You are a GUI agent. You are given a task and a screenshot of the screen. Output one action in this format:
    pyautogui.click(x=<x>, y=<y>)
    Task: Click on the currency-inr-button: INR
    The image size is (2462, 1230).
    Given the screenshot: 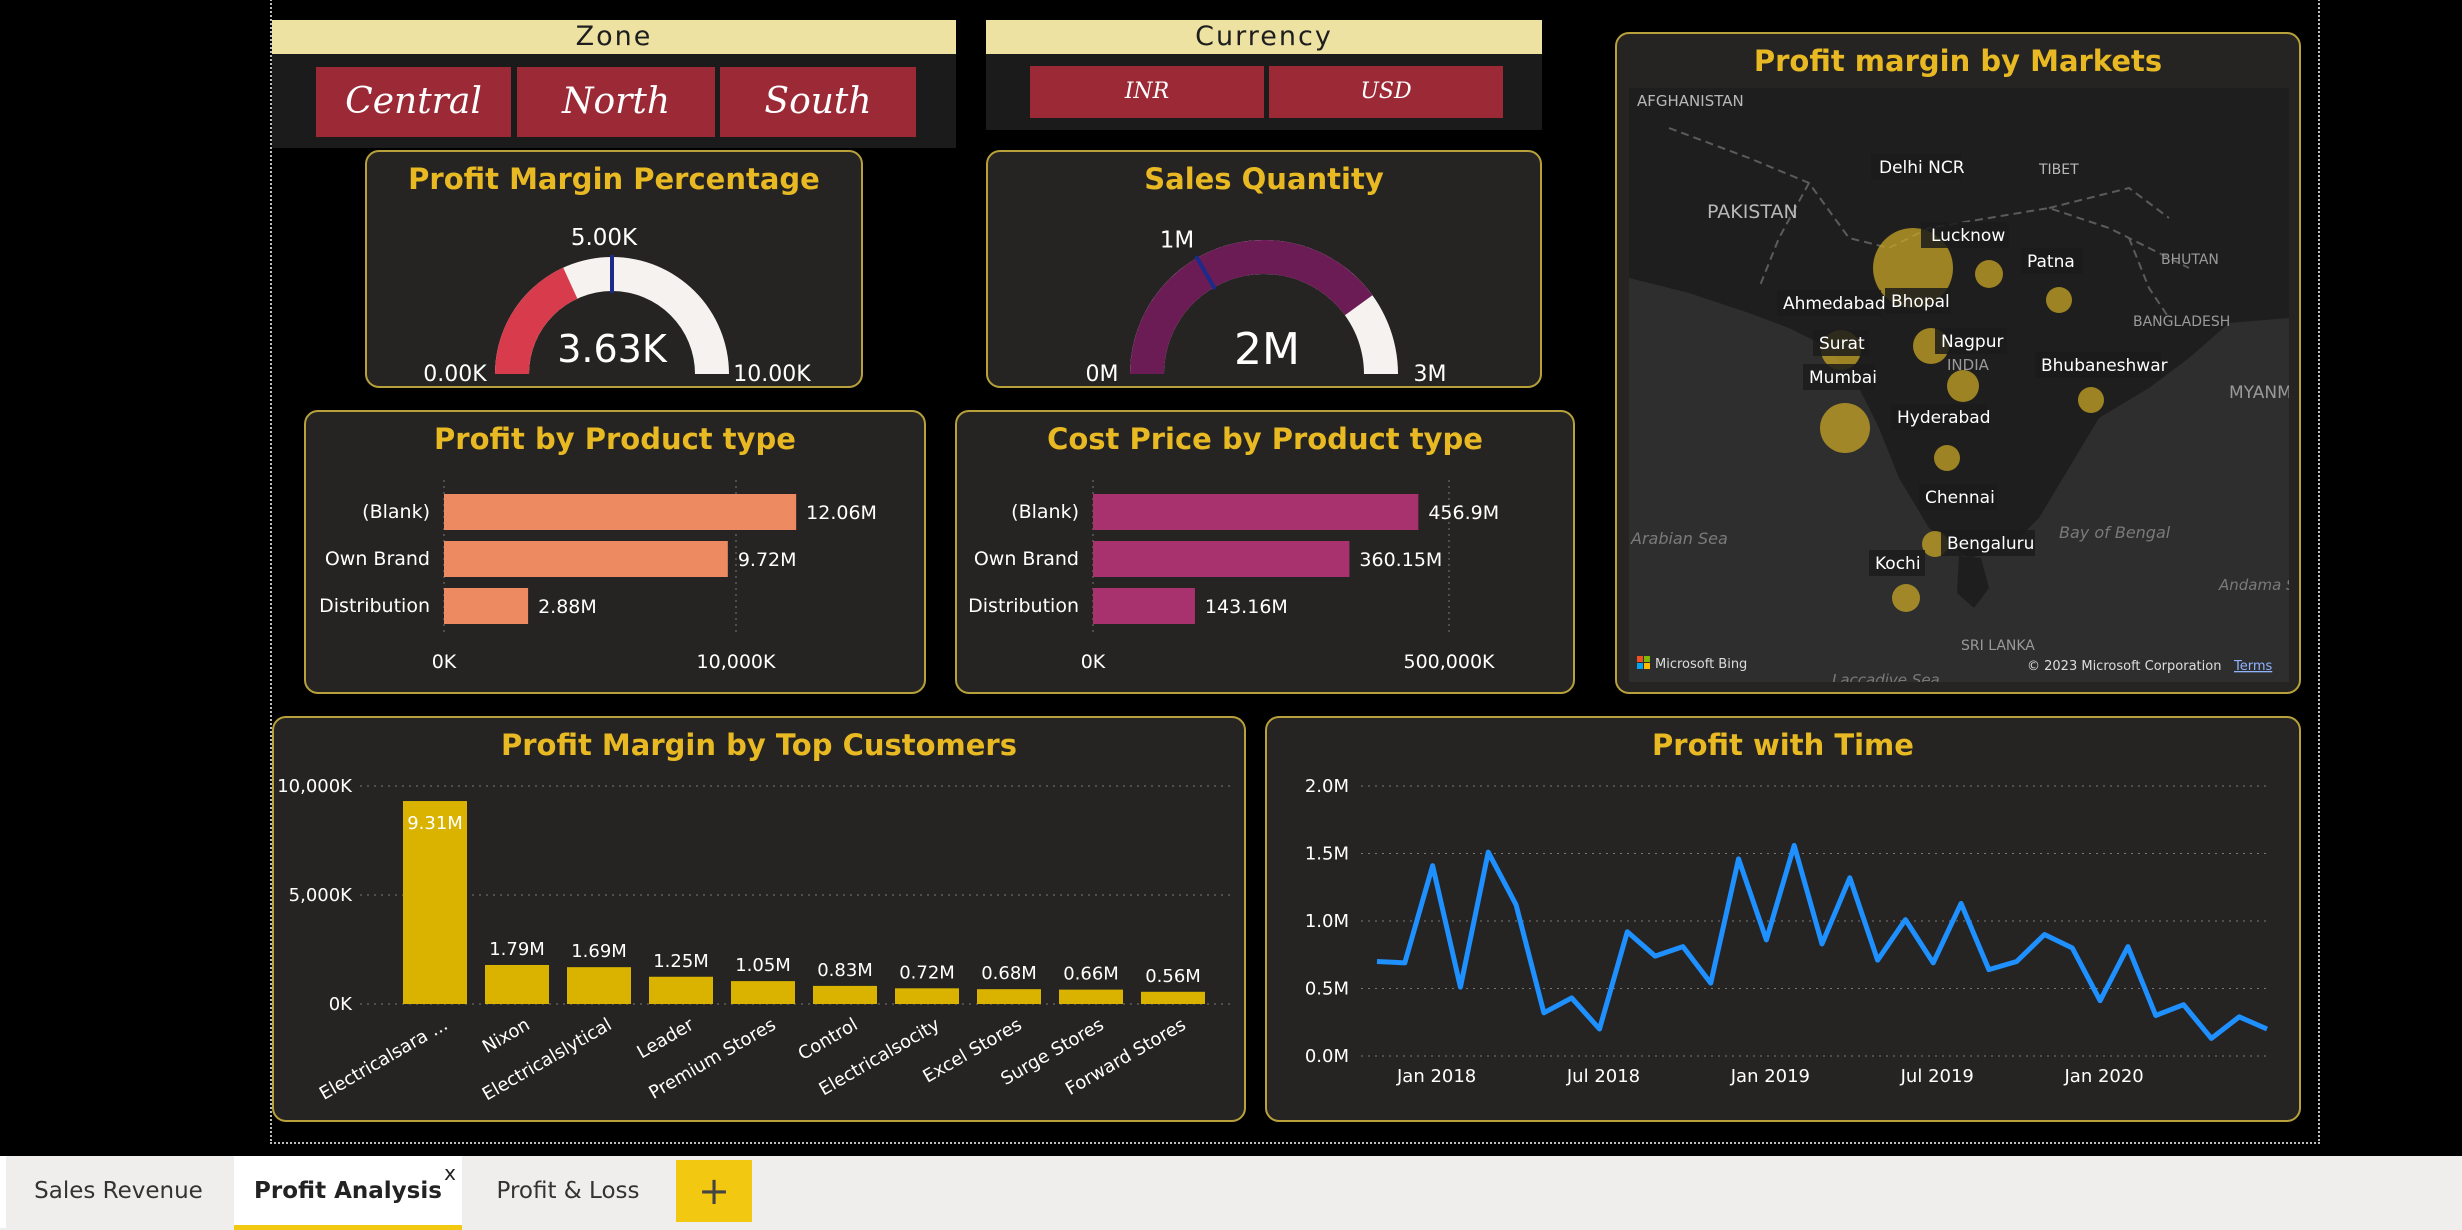 What is the action you would take?
    pyautogui.click(x=1147, y=92)
    